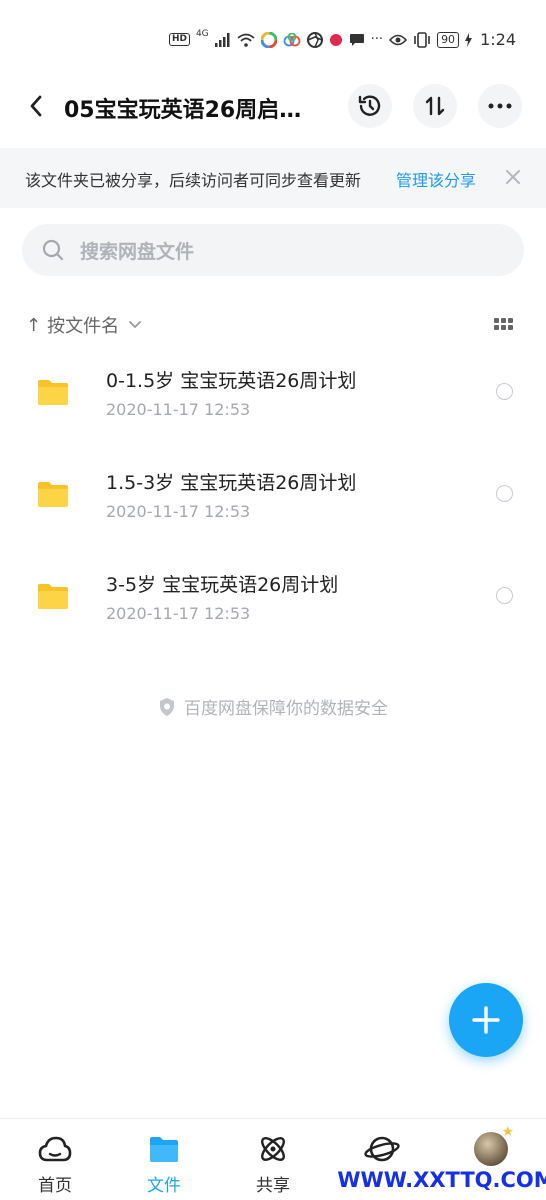 The width and height of the screenshot is (546, 1200). Describe the element at coordinates (167, 706) in the screenshot. I see `shield-icon` at that location.